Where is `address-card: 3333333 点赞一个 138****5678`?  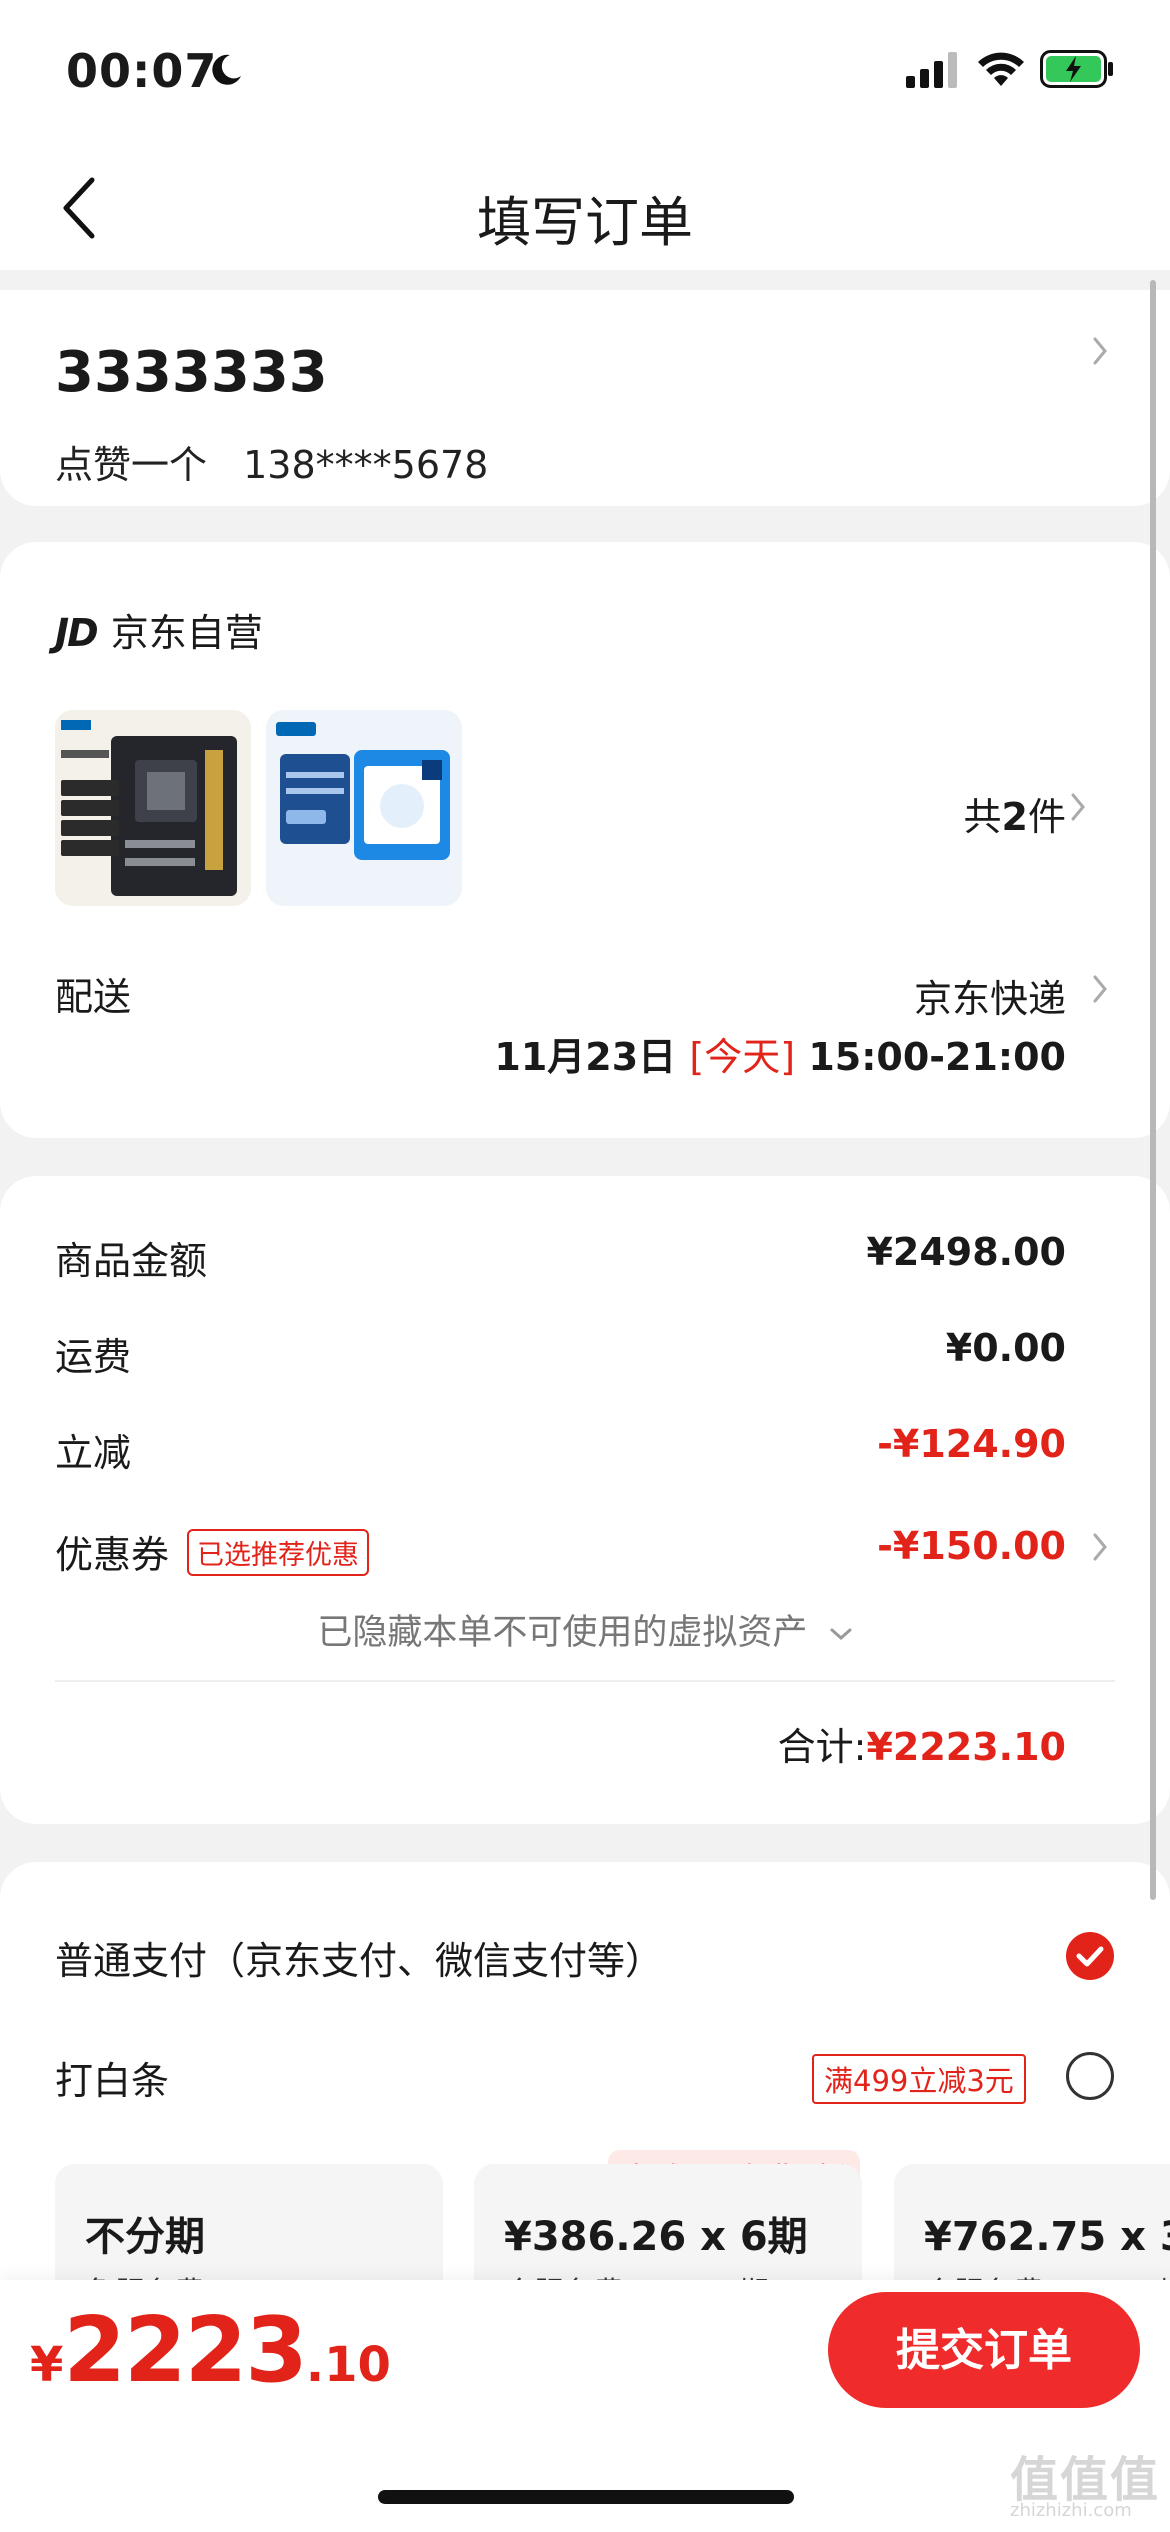 address-card: 3333333 点赞一个 138****5678 is located at coordinates (585, 398).